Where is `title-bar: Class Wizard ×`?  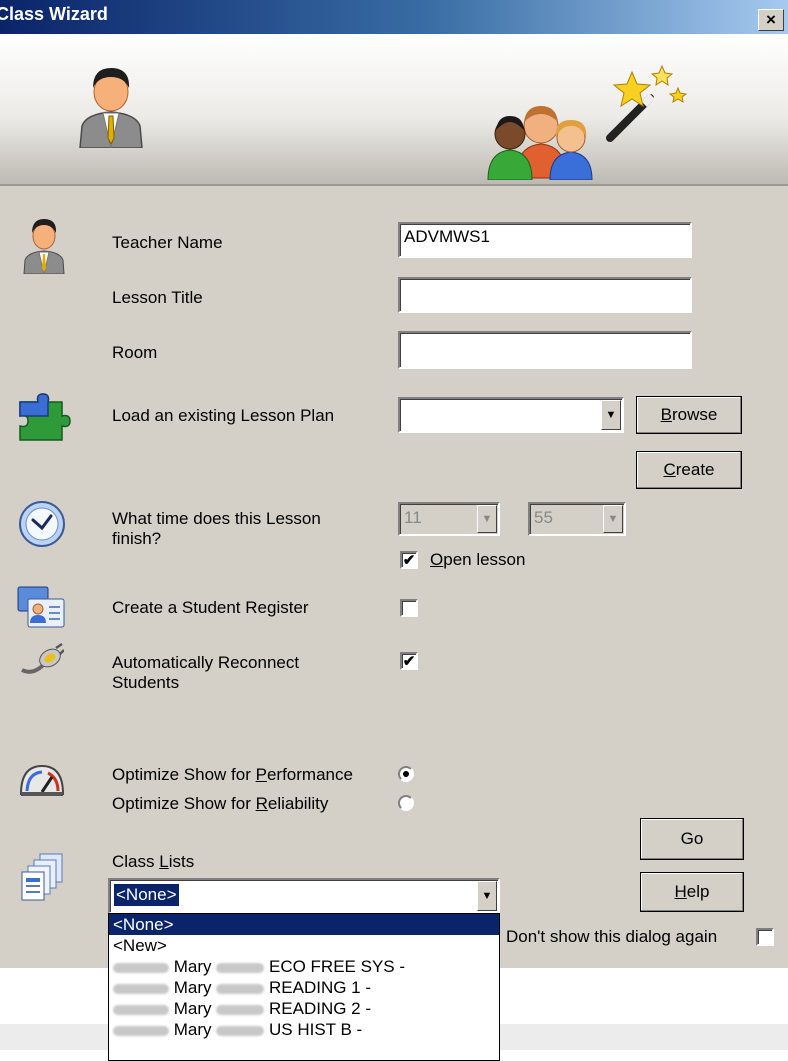
title-bar: Class Wizard × is located at coordinates (394, 17).